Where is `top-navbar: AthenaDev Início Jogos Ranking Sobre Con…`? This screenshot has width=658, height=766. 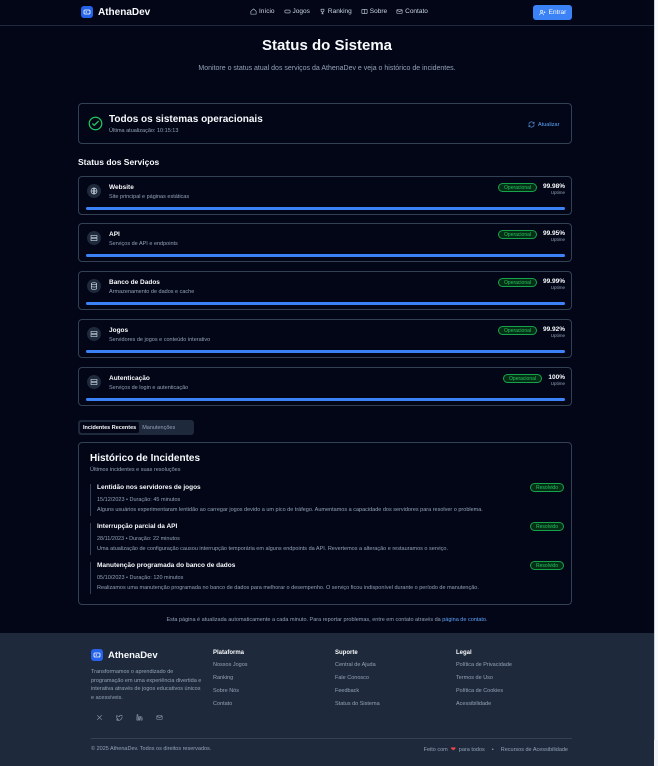
top-navbar: AthenaDev Início Jogos Ranking Sobre Con… is located at coordinates (327, 13).